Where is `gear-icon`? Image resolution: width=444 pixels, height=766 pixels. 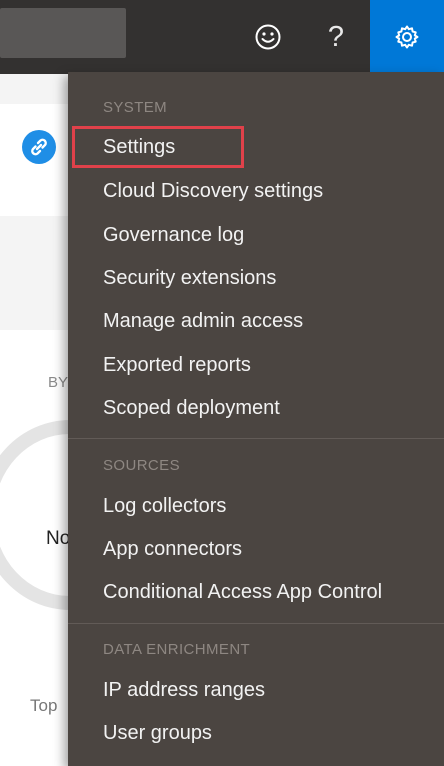
gear-icon is located at coordinates (407, 37).